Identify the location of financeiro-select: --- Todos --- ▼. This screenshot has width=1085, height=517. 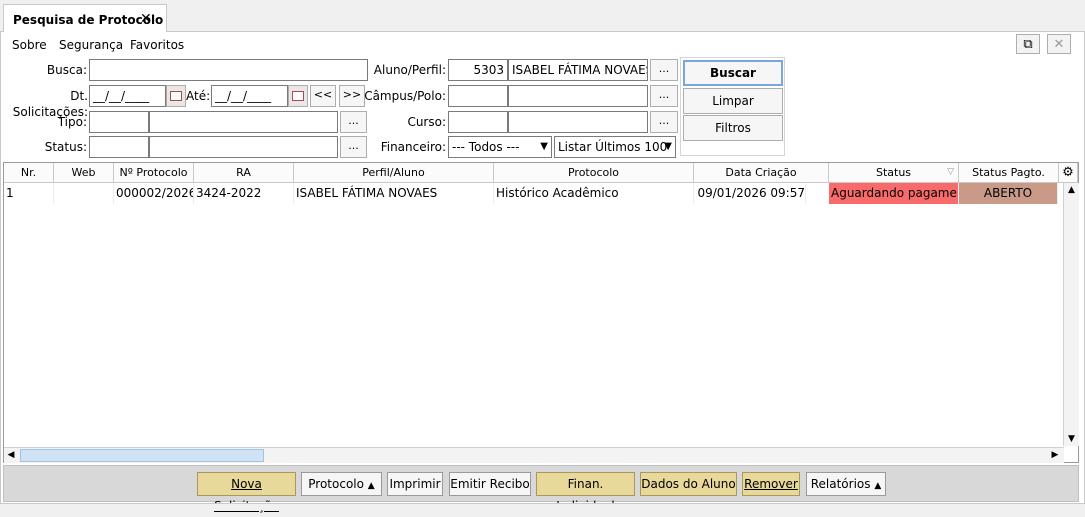
(500, 147).